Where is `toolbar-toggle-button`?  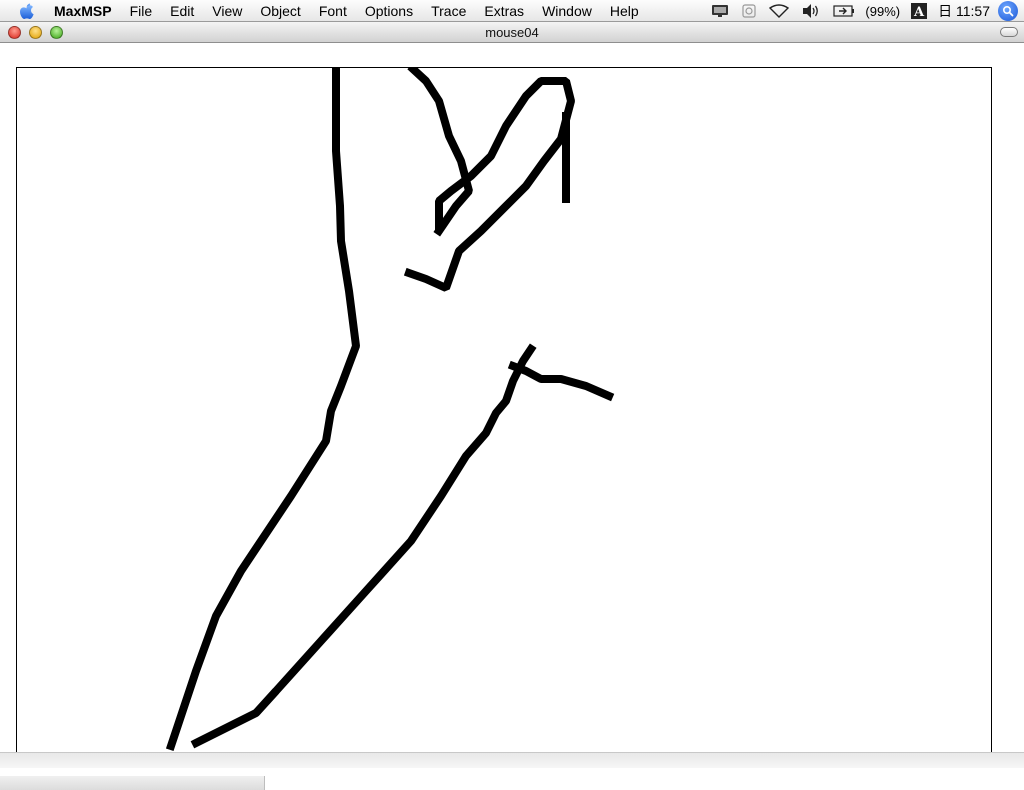 toolbar-toggle-button is located at coordinates (1009, 32).